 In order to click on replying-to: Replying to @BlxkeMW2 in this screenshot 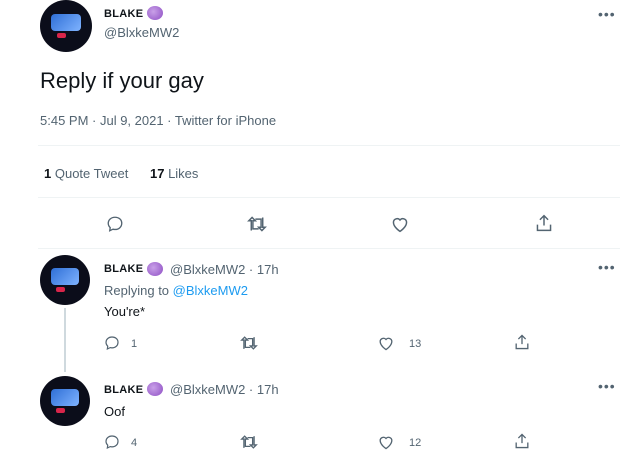, I will do `click(176, 290)`.